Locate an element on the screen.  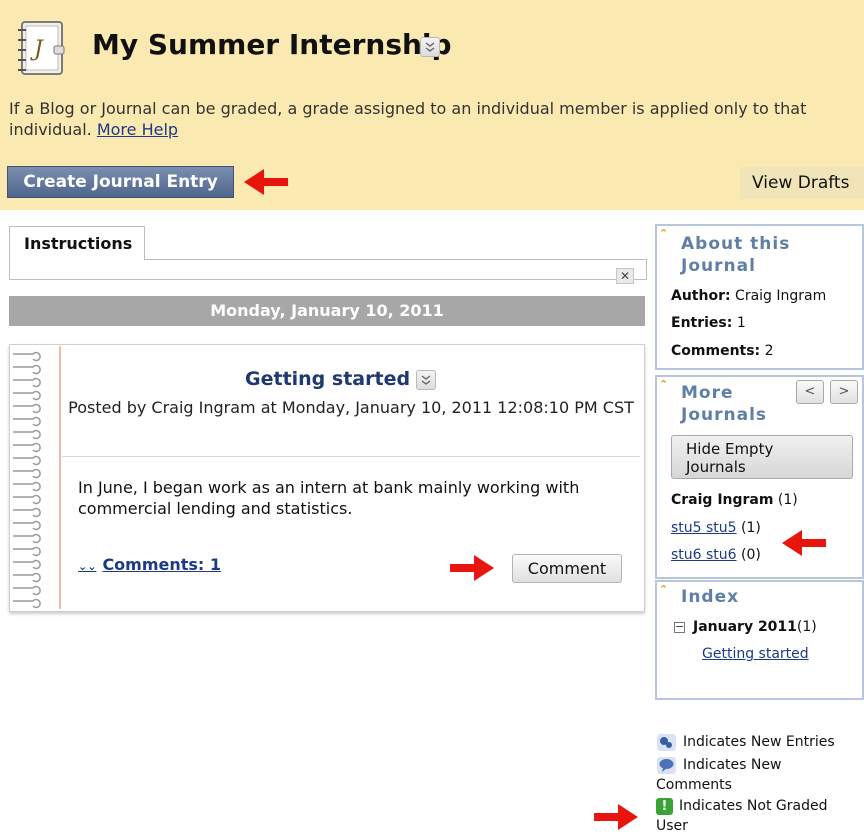
journal-link: stu6 stu6 is located at coordinates (704, 555).